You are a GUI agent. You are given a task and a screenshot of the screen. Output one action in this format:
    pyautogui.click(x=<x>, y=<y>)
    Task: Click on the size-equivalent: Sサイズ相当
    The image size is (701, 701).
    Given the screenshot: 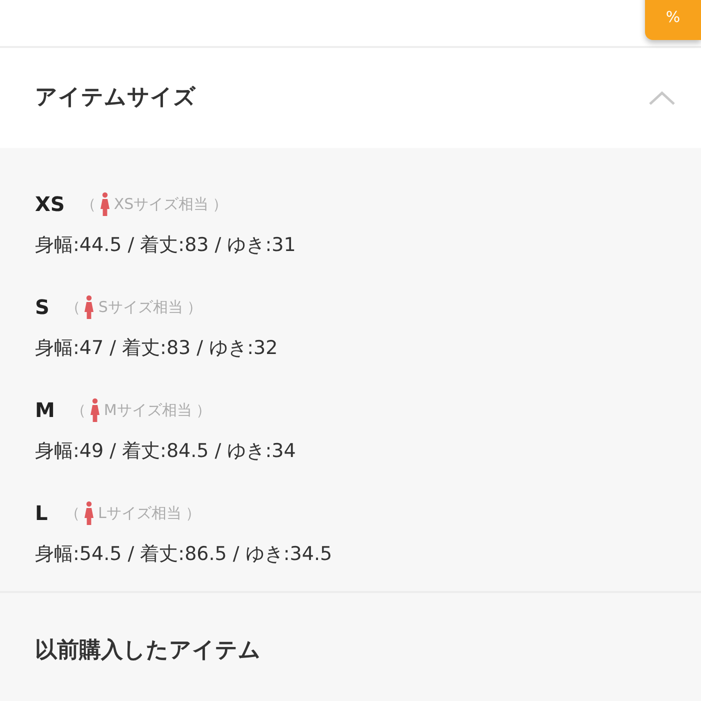 What is the action you would take?
    pyautogui.click(x=140, y=307)
    